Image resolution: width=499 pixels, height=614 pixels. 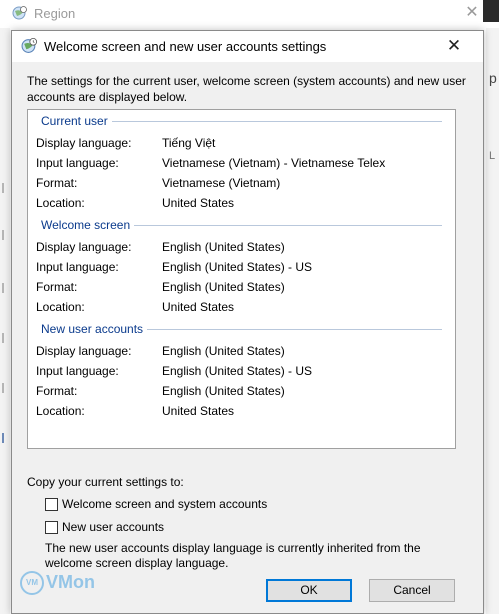 I want to click on watermark-badge: VM, so click(x=32, y=583).